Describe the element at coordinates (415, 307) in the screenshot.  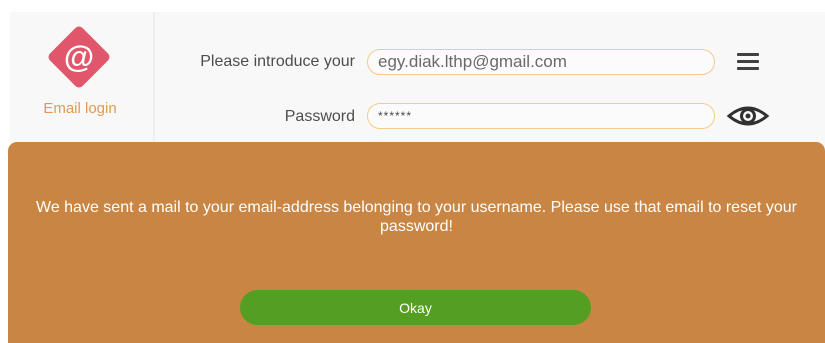
I see `okay-button: Okay` at that location.